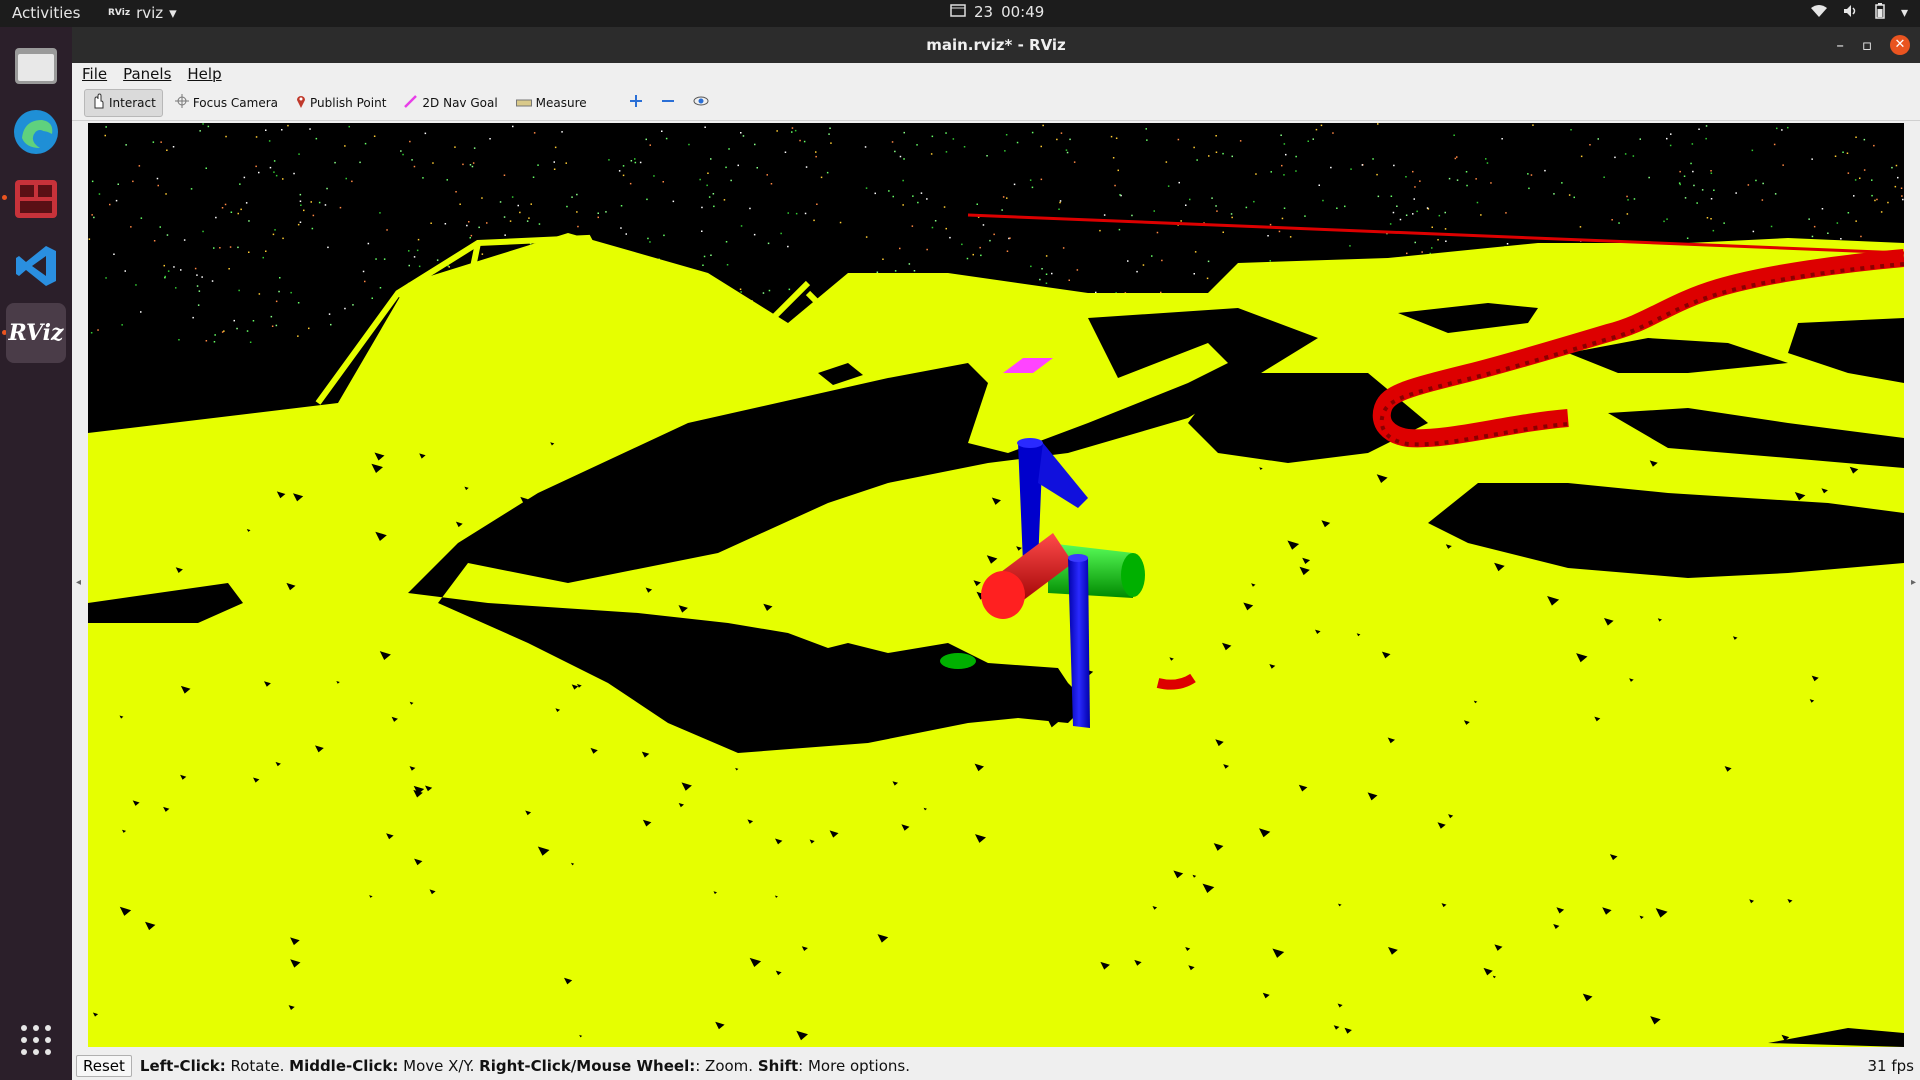 Image resolution: width=1920 pixels, height=1080 pixels. Describe the element at coordinates (668, 103) in the screenshot. I see `remove-tool-button` at that location.